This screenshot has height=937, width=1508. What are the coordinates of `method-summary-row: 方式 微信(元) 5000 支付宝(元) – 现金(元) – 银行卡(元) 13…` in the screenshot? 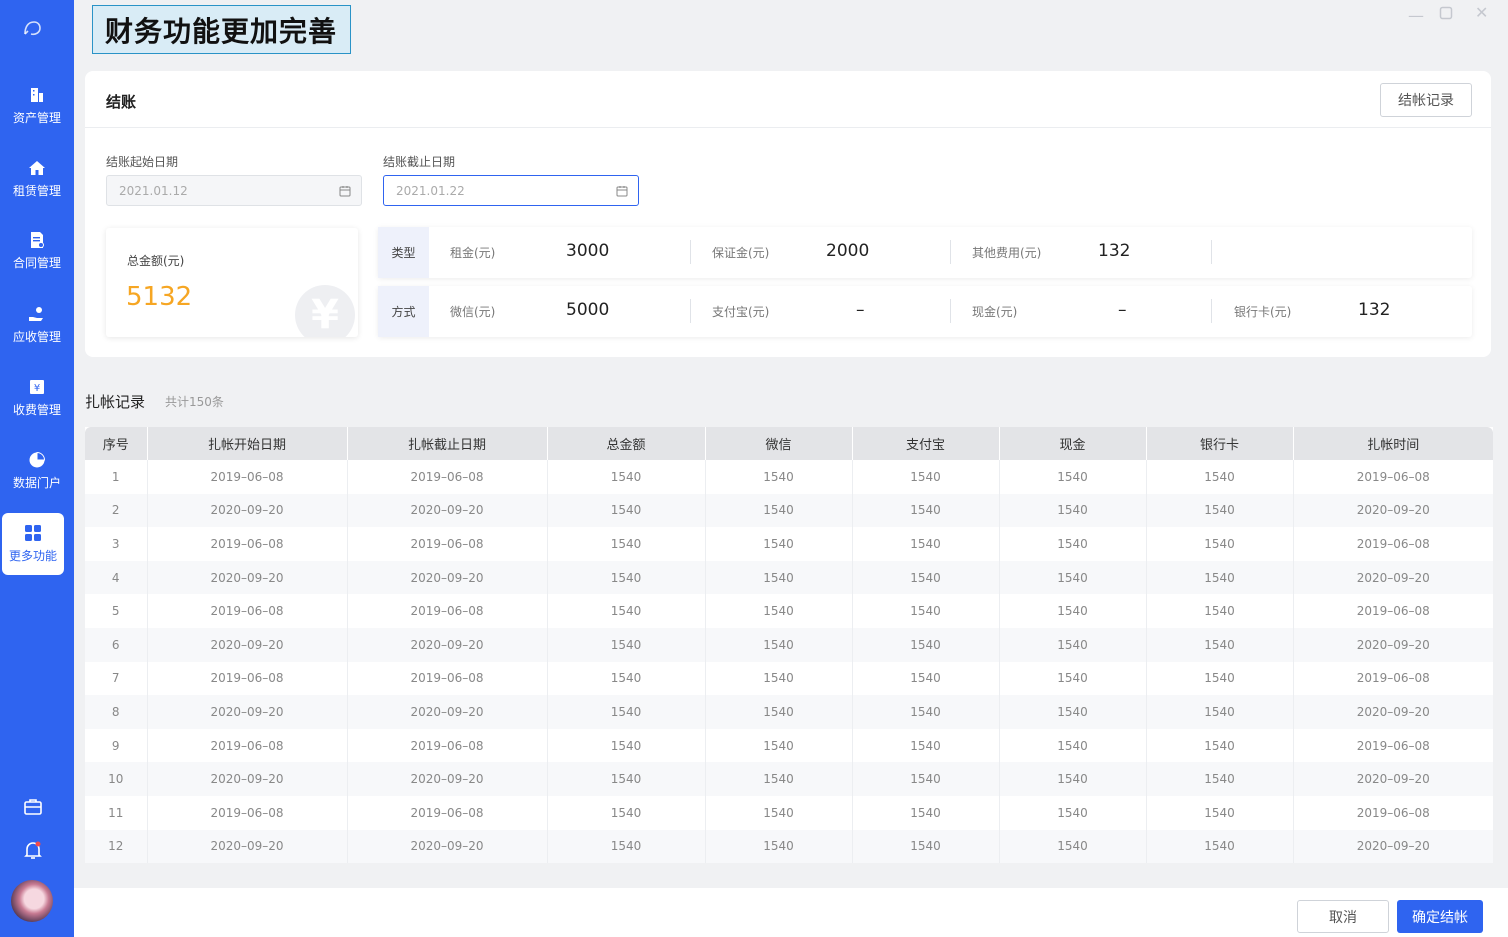 It's located at (925, 311).